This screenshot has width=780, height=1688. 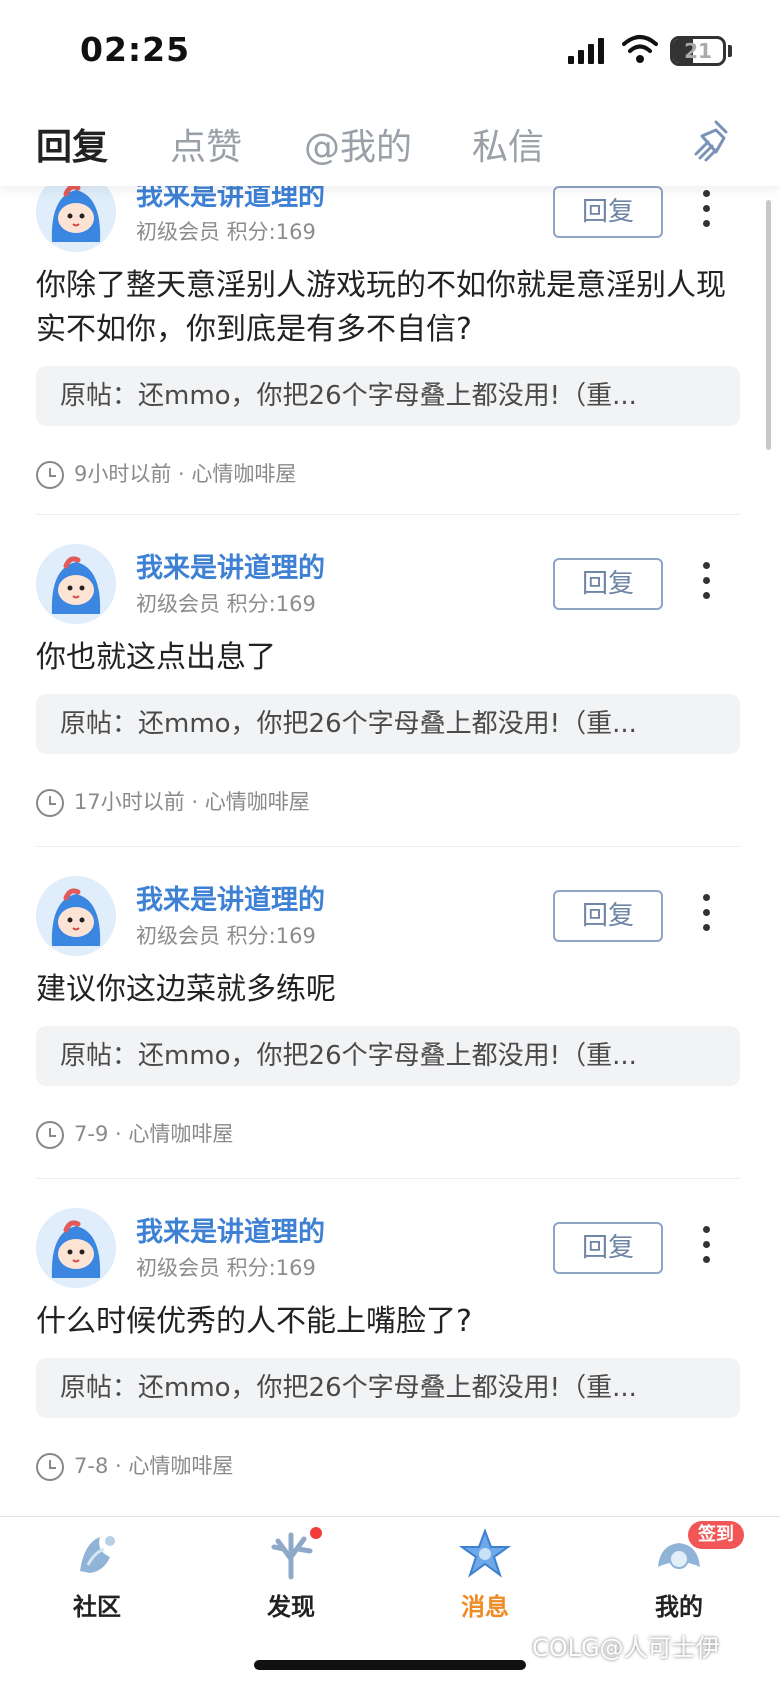 I want to click on watermark: COLG@人可士伊, so click(x=626, y=1648).